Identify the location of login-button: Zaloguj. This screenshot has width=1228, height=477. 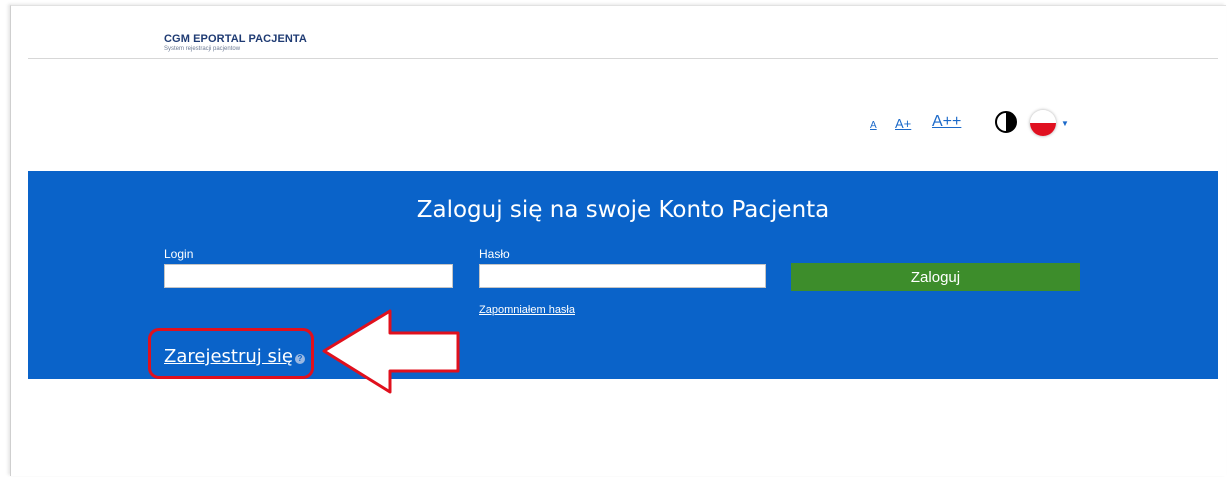
(935, 277).